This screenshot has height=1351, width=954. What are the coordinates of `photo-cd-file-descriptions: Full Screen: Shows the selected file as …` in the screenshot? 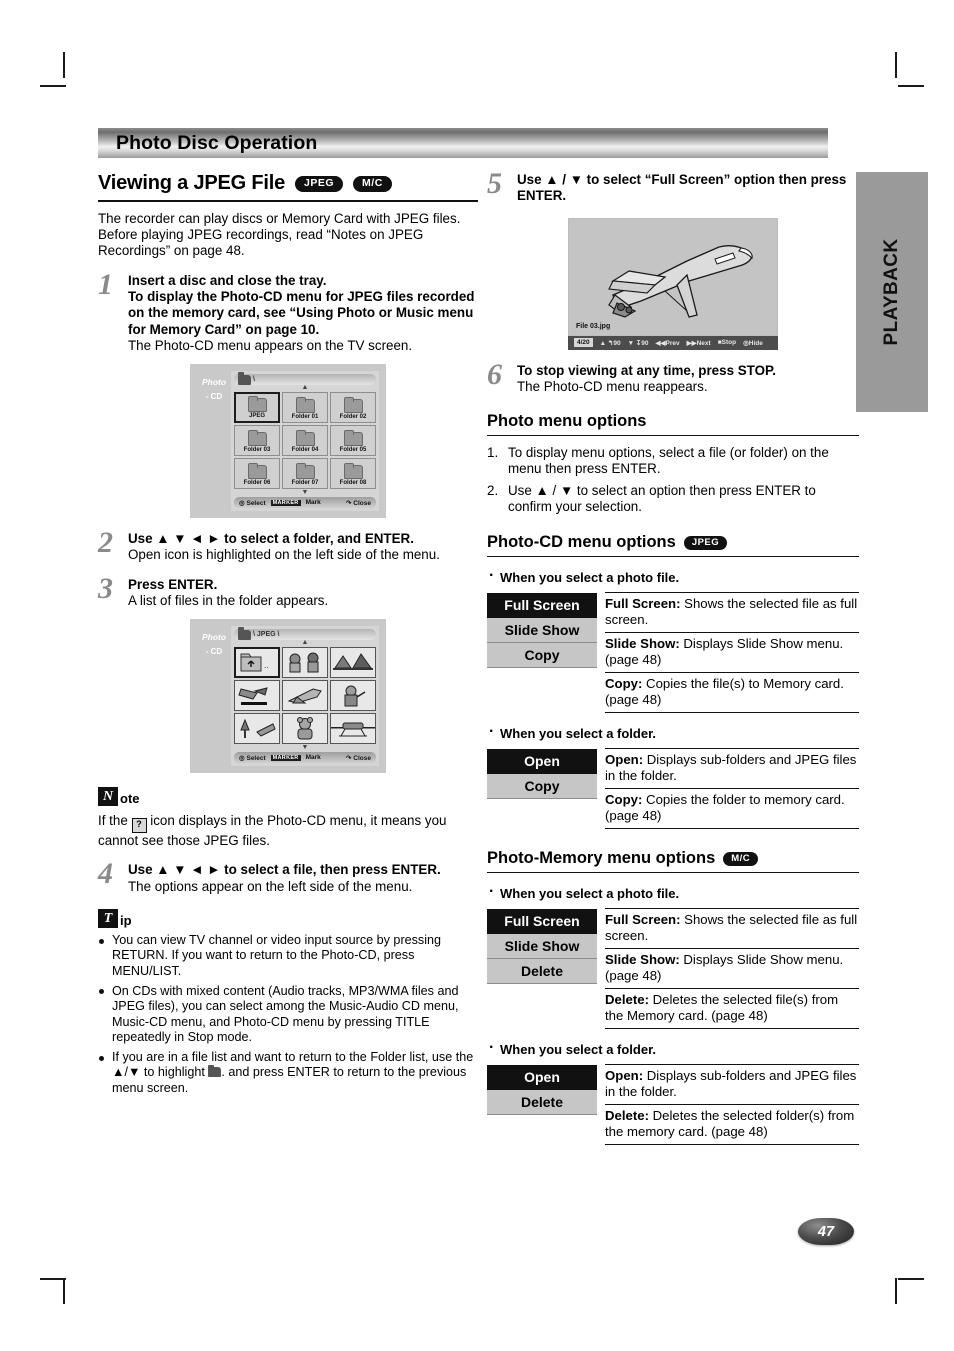 It's located at (732, 653).